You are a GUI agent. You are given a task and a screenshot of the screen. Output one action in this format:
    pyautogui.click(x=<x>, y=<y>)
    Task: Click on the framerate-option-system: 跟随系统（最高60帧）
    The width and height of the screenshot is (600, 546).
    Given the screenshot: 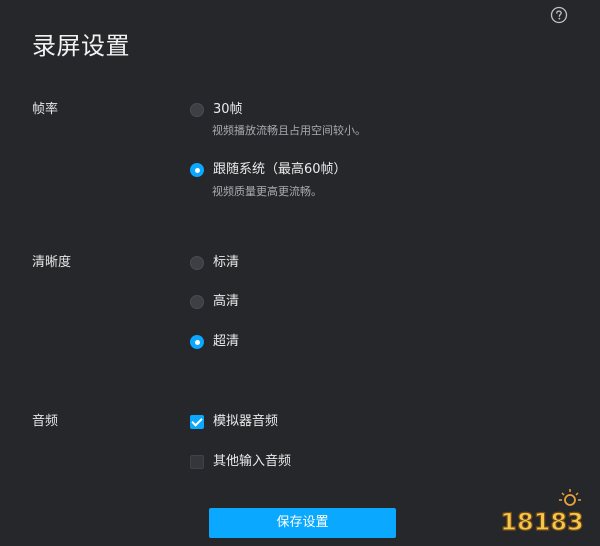 What is the action you would take?
    pyautogui.click(x=268, y=170)
    